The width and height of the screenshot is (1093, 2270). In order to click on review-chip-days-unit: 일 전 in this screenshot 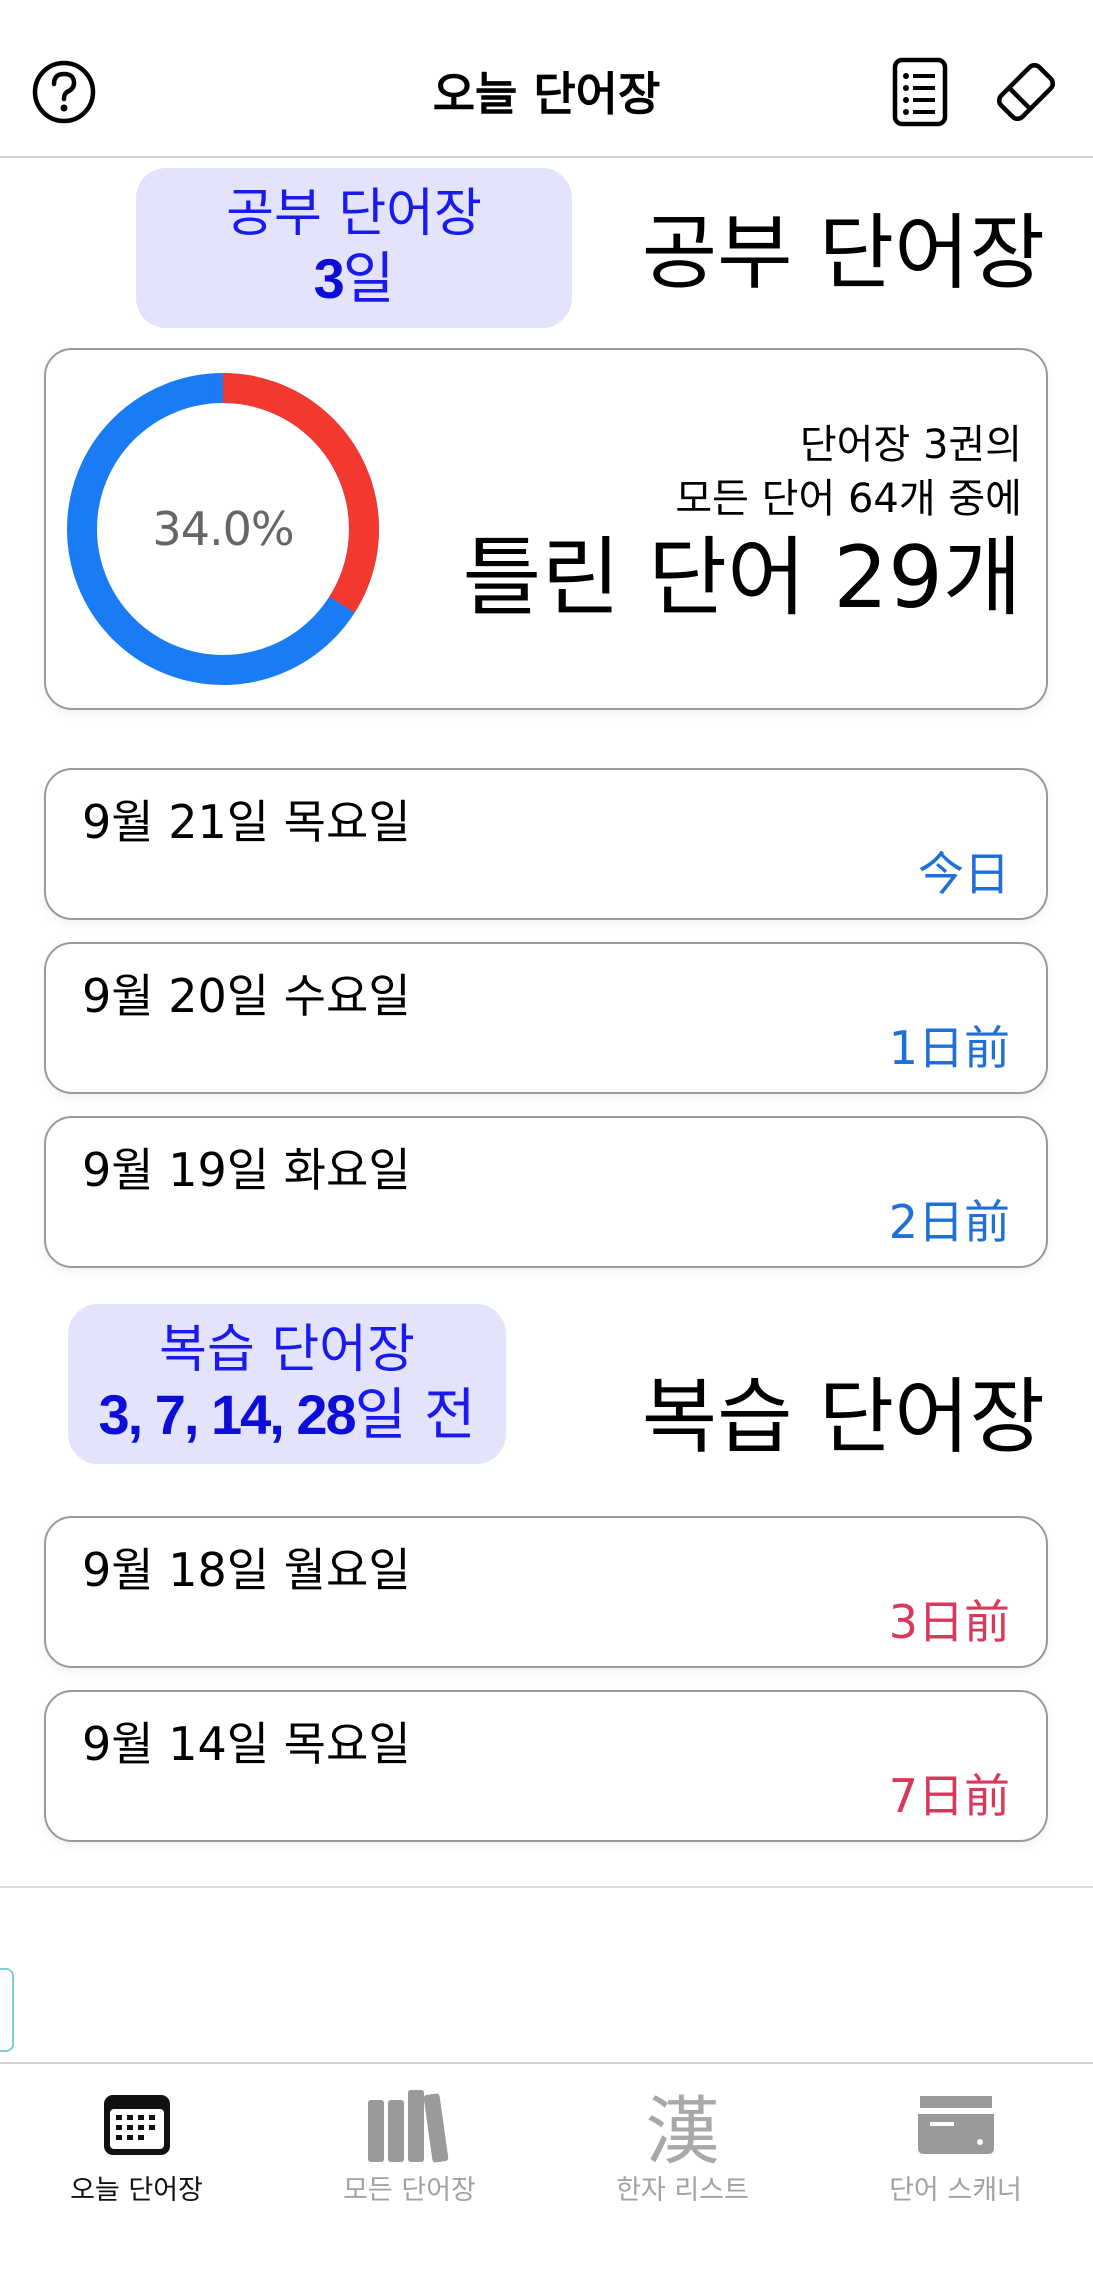, I will do `click(415, 1415)`.